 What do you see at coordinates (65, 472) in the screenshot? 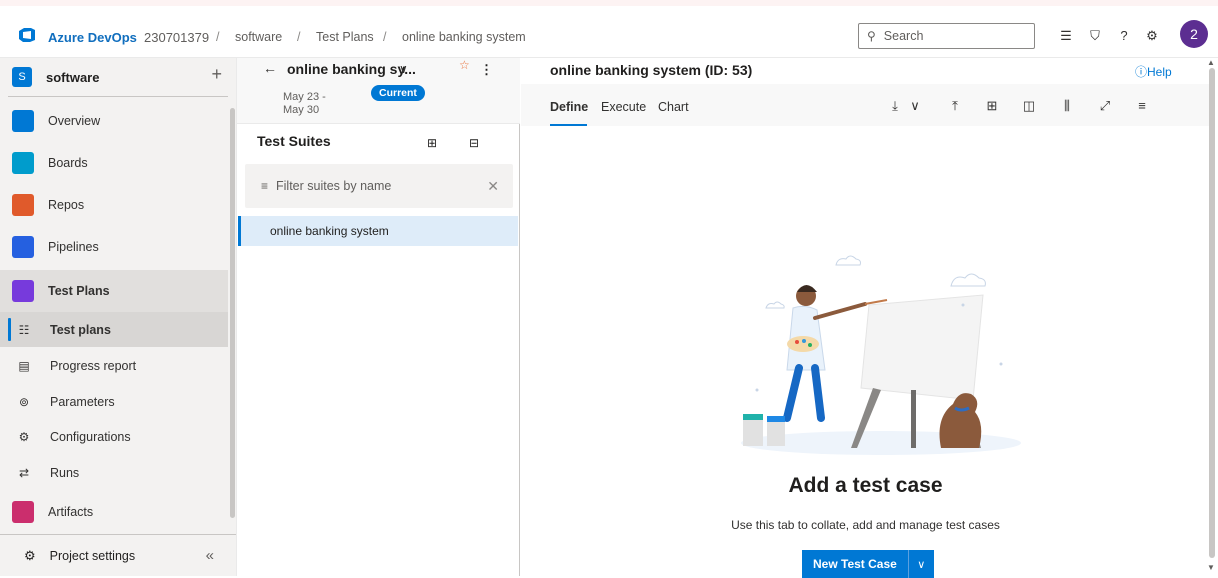
I see `sub-label: Runs` at bounding box center [65, 472].